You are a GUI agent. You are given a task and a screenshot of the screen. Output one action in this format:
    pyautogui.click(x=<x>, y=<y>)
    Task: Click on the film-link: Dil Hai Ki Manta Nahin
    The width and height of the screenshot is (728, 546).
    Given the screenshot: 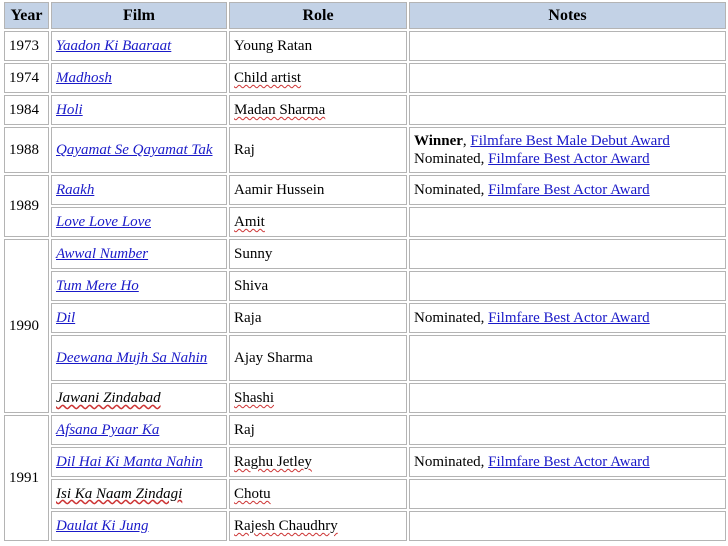 What is the action you would take?
    pyautogui.click(x=129, y=462)
    